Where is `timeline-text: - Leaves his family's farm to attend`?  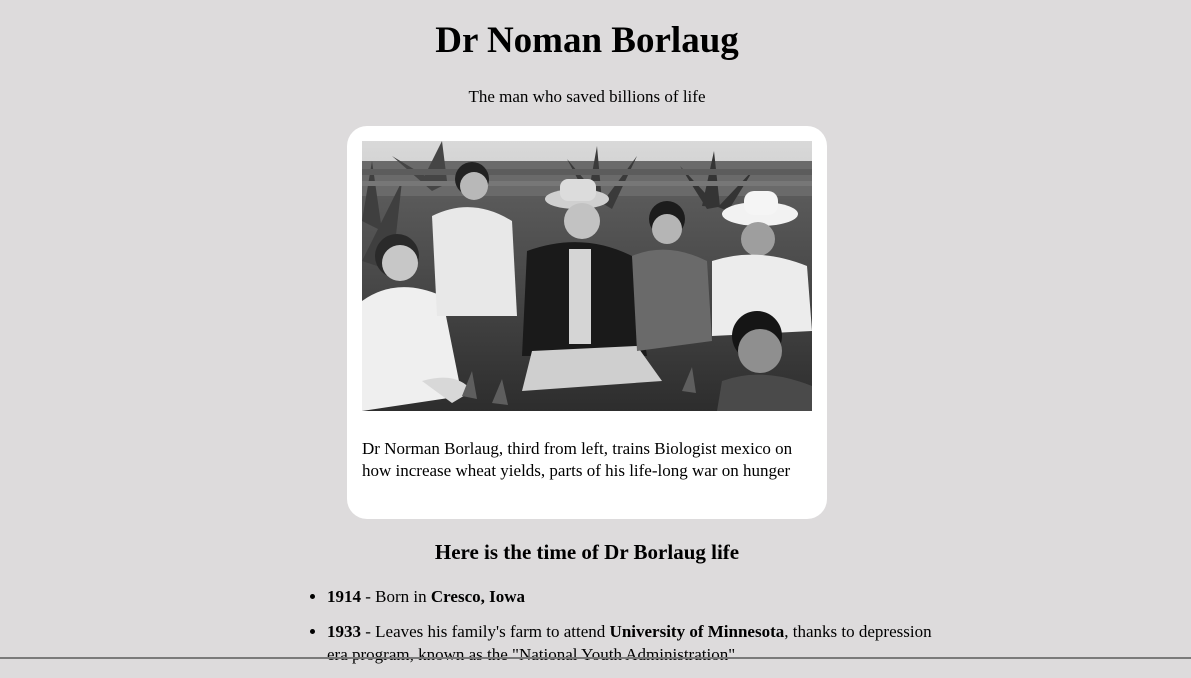
timeline-text: - Leaves his family's farm to attend is located at coordinates (485, 631).